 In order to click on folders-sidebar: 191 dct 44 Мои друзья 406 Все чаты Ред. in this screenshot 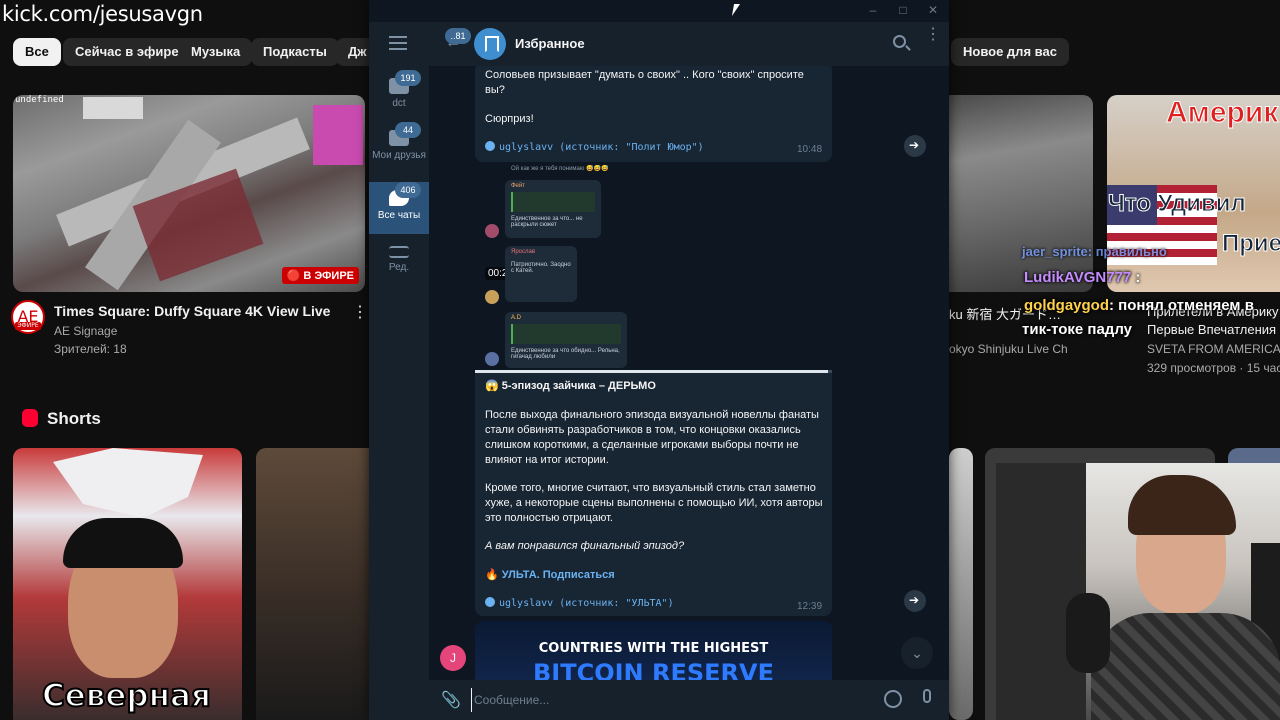, I will do `click(399, 371)`.